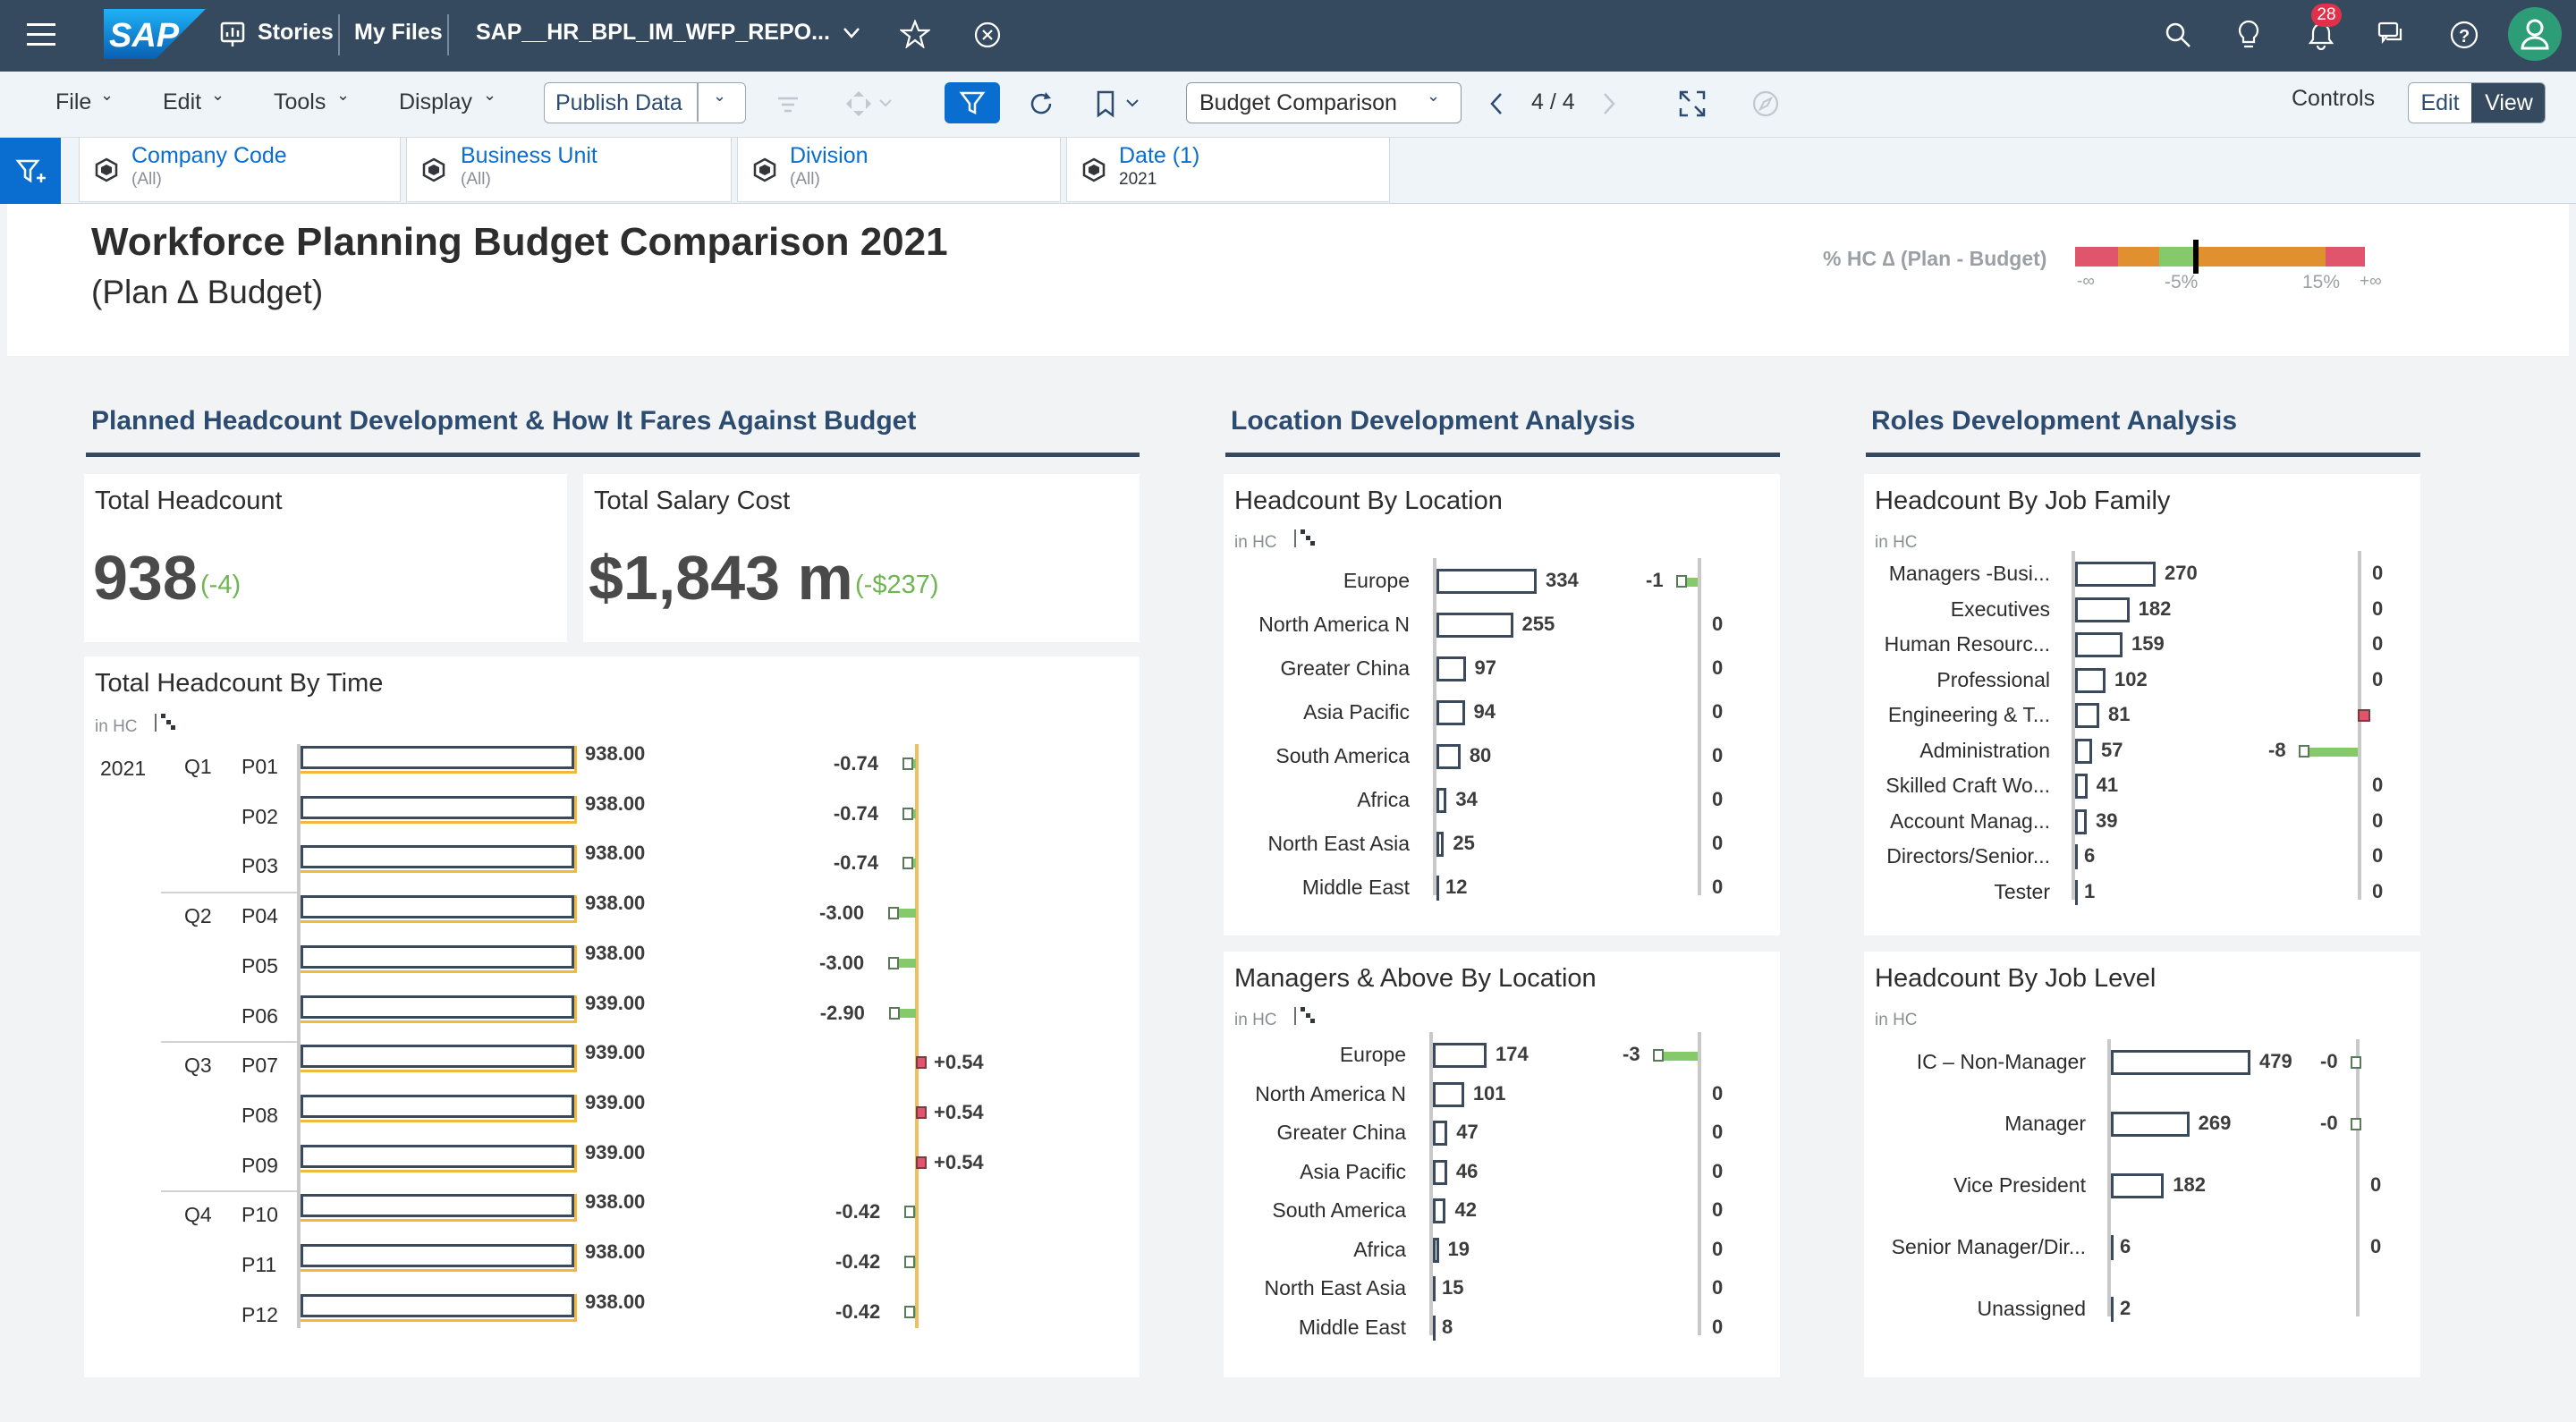 Image resolution: width=2576 pixels, height=1422 pixels. Describe the element at coordinates (2464, 37) in the screenshot. I see `help-icon: ?` at that location.